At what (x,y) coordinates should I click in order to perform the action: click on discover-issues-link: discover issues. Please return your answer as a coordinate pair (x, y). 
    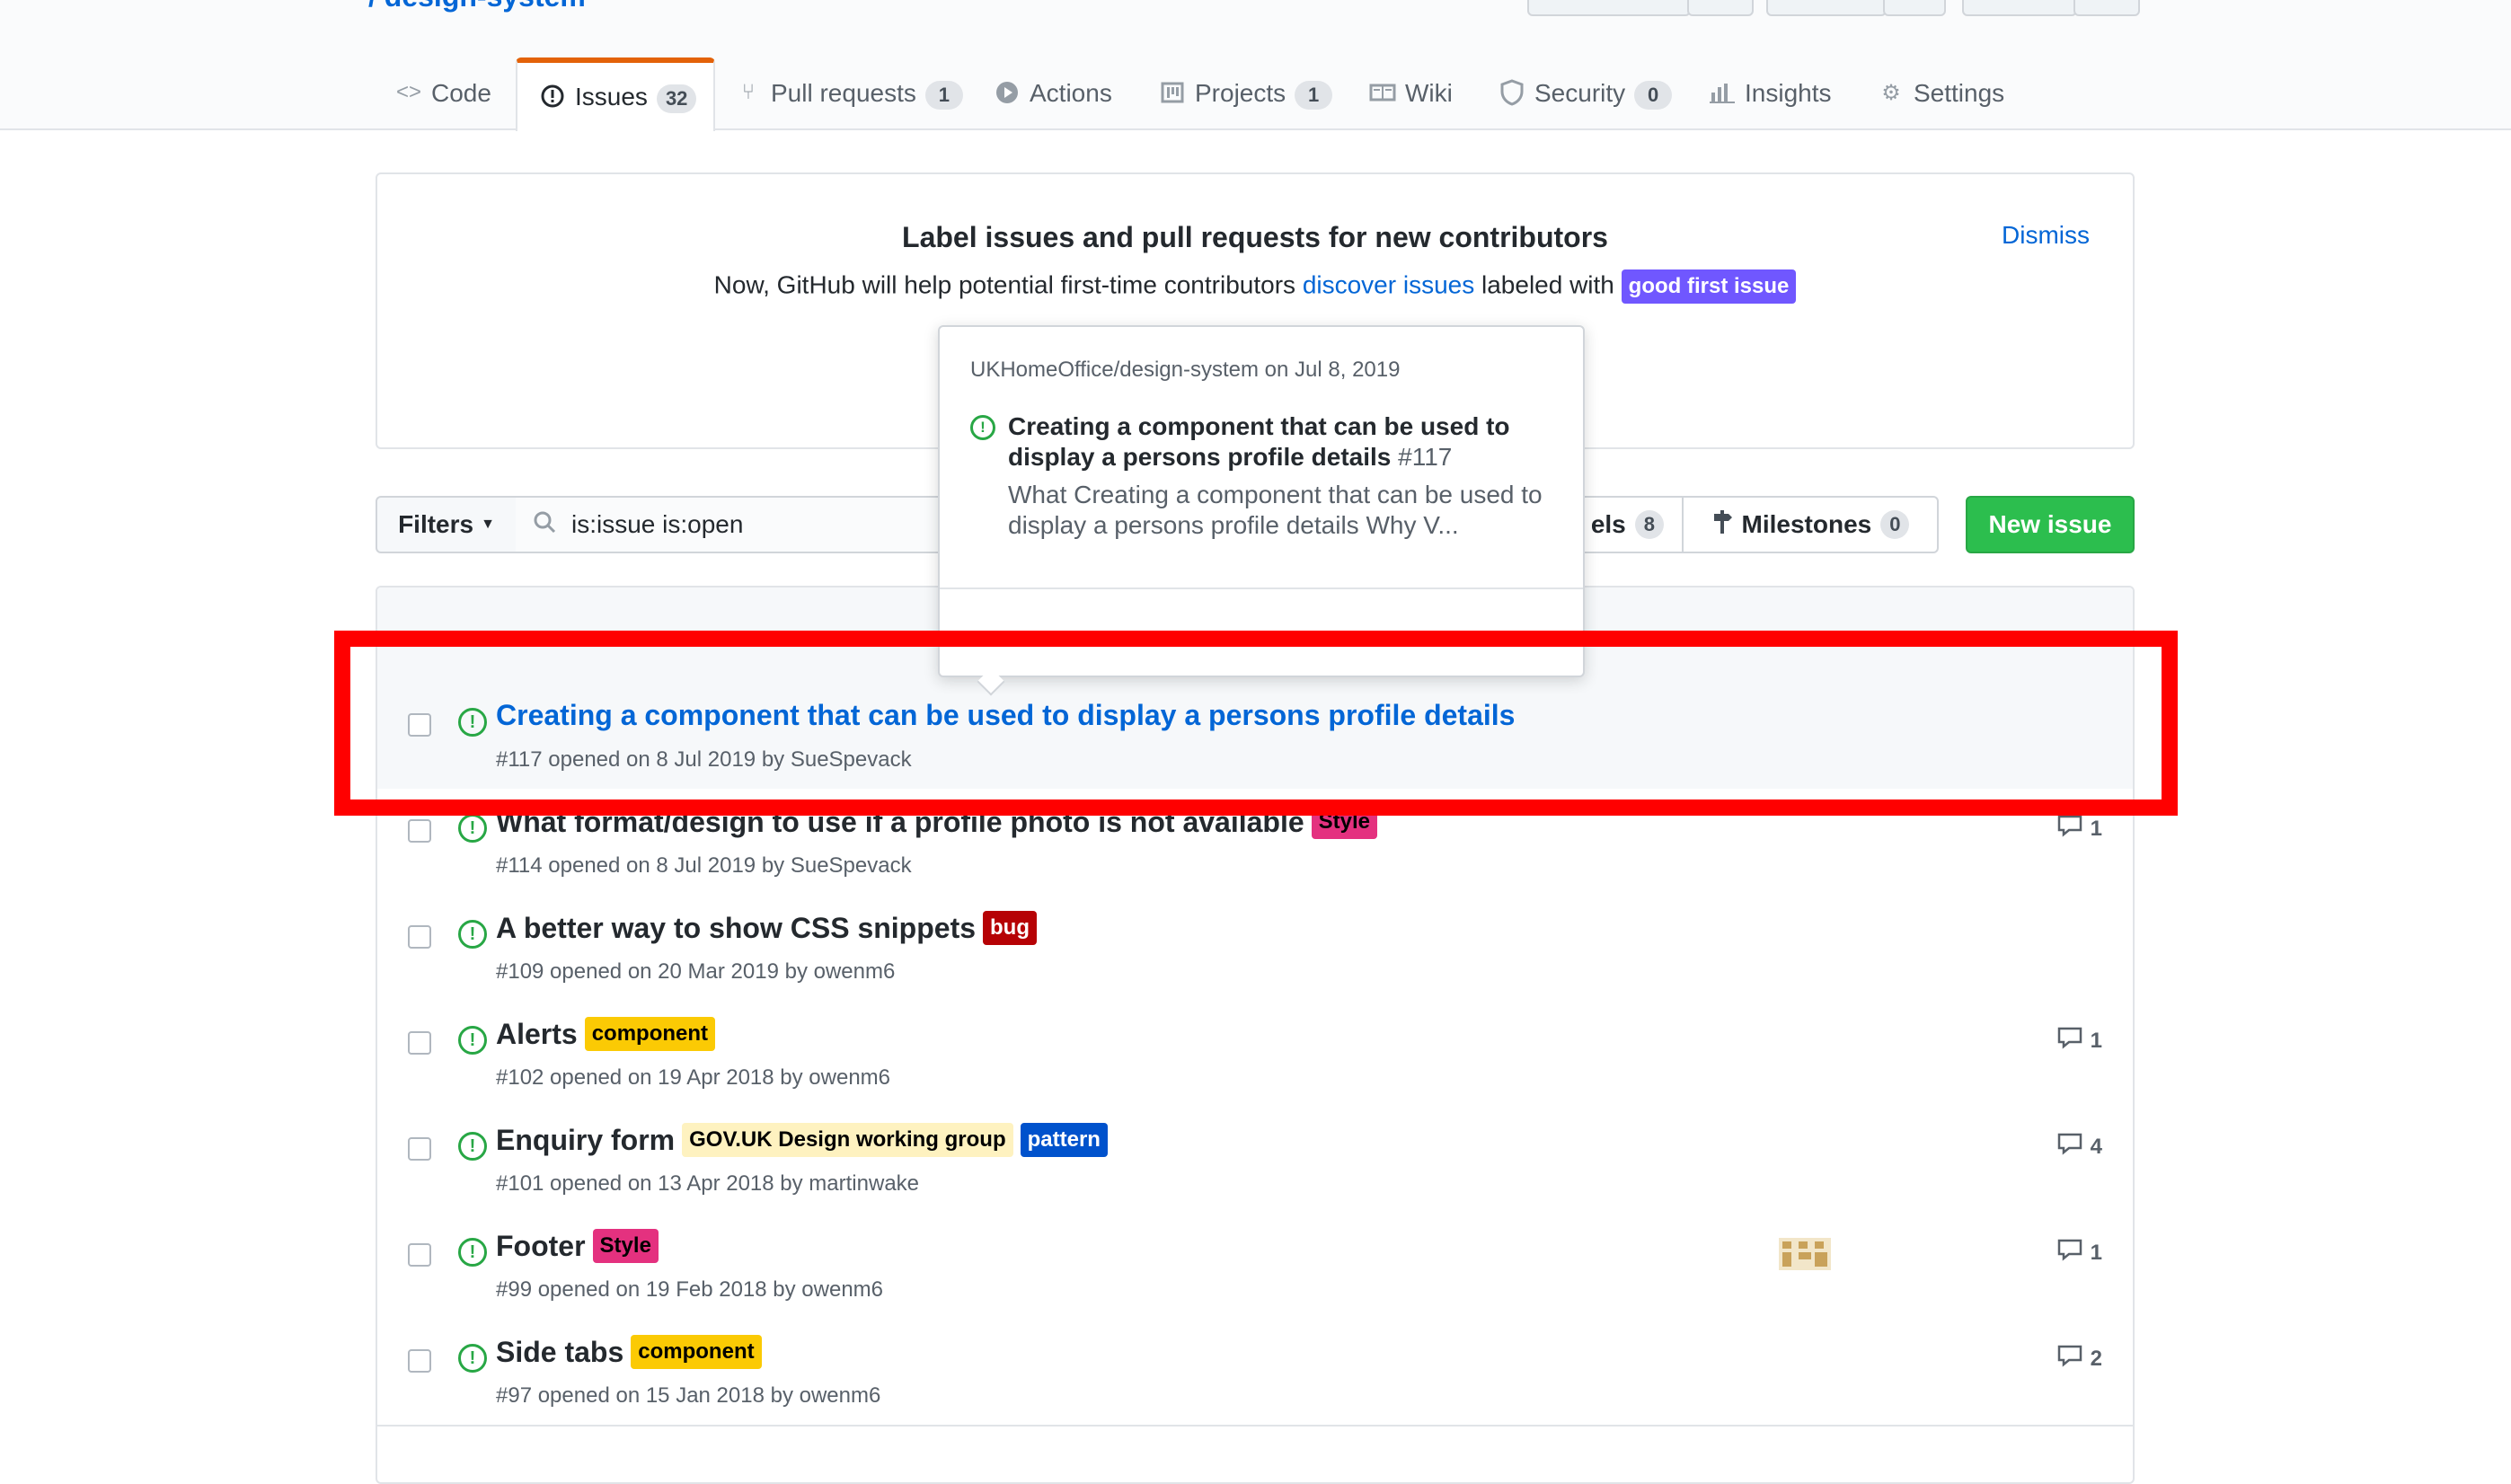
    Looking at the image, I should click on (1388, 284).